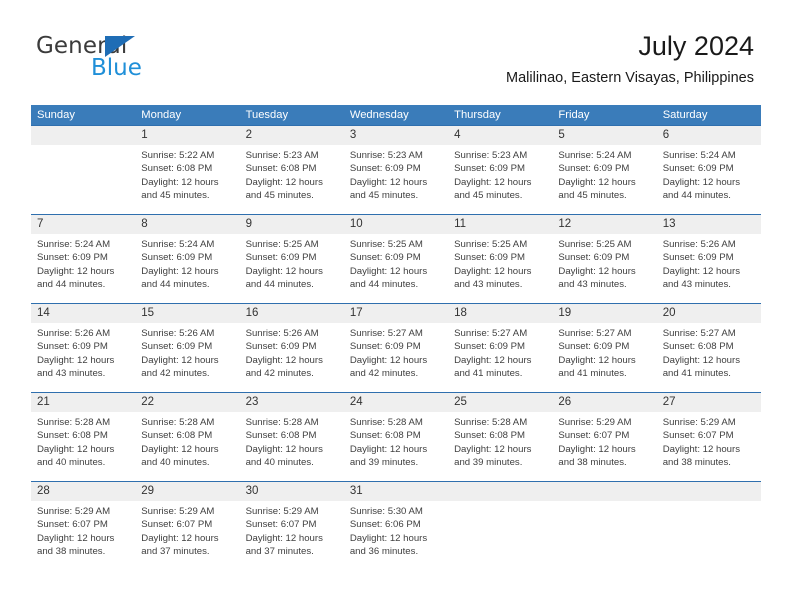 The image size is (792, 612). What do you see at coordinates (148, 491) in the screenshot?
I see `day-number: 29` at bounding box center [148, 491].